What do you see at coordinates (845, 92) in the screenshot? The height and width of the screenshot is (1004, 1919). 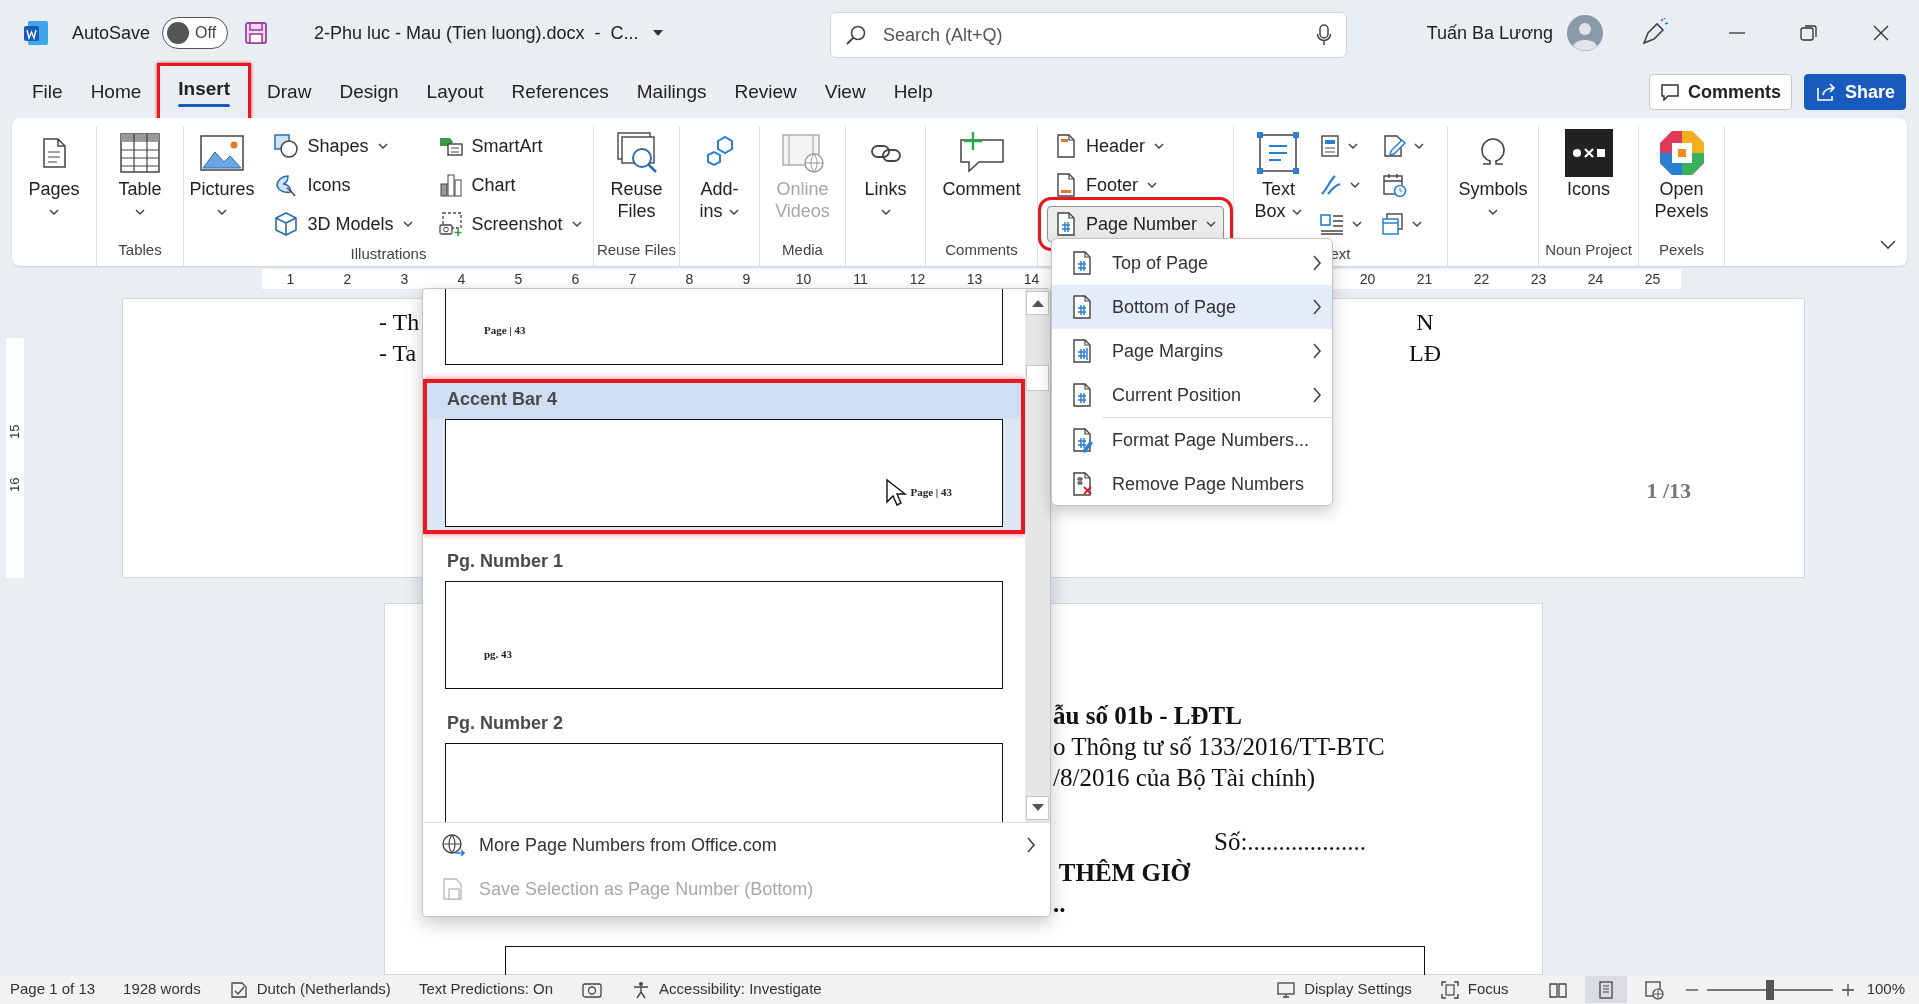 I see `ribbon-tab: View` at bounding box center [845, 92].